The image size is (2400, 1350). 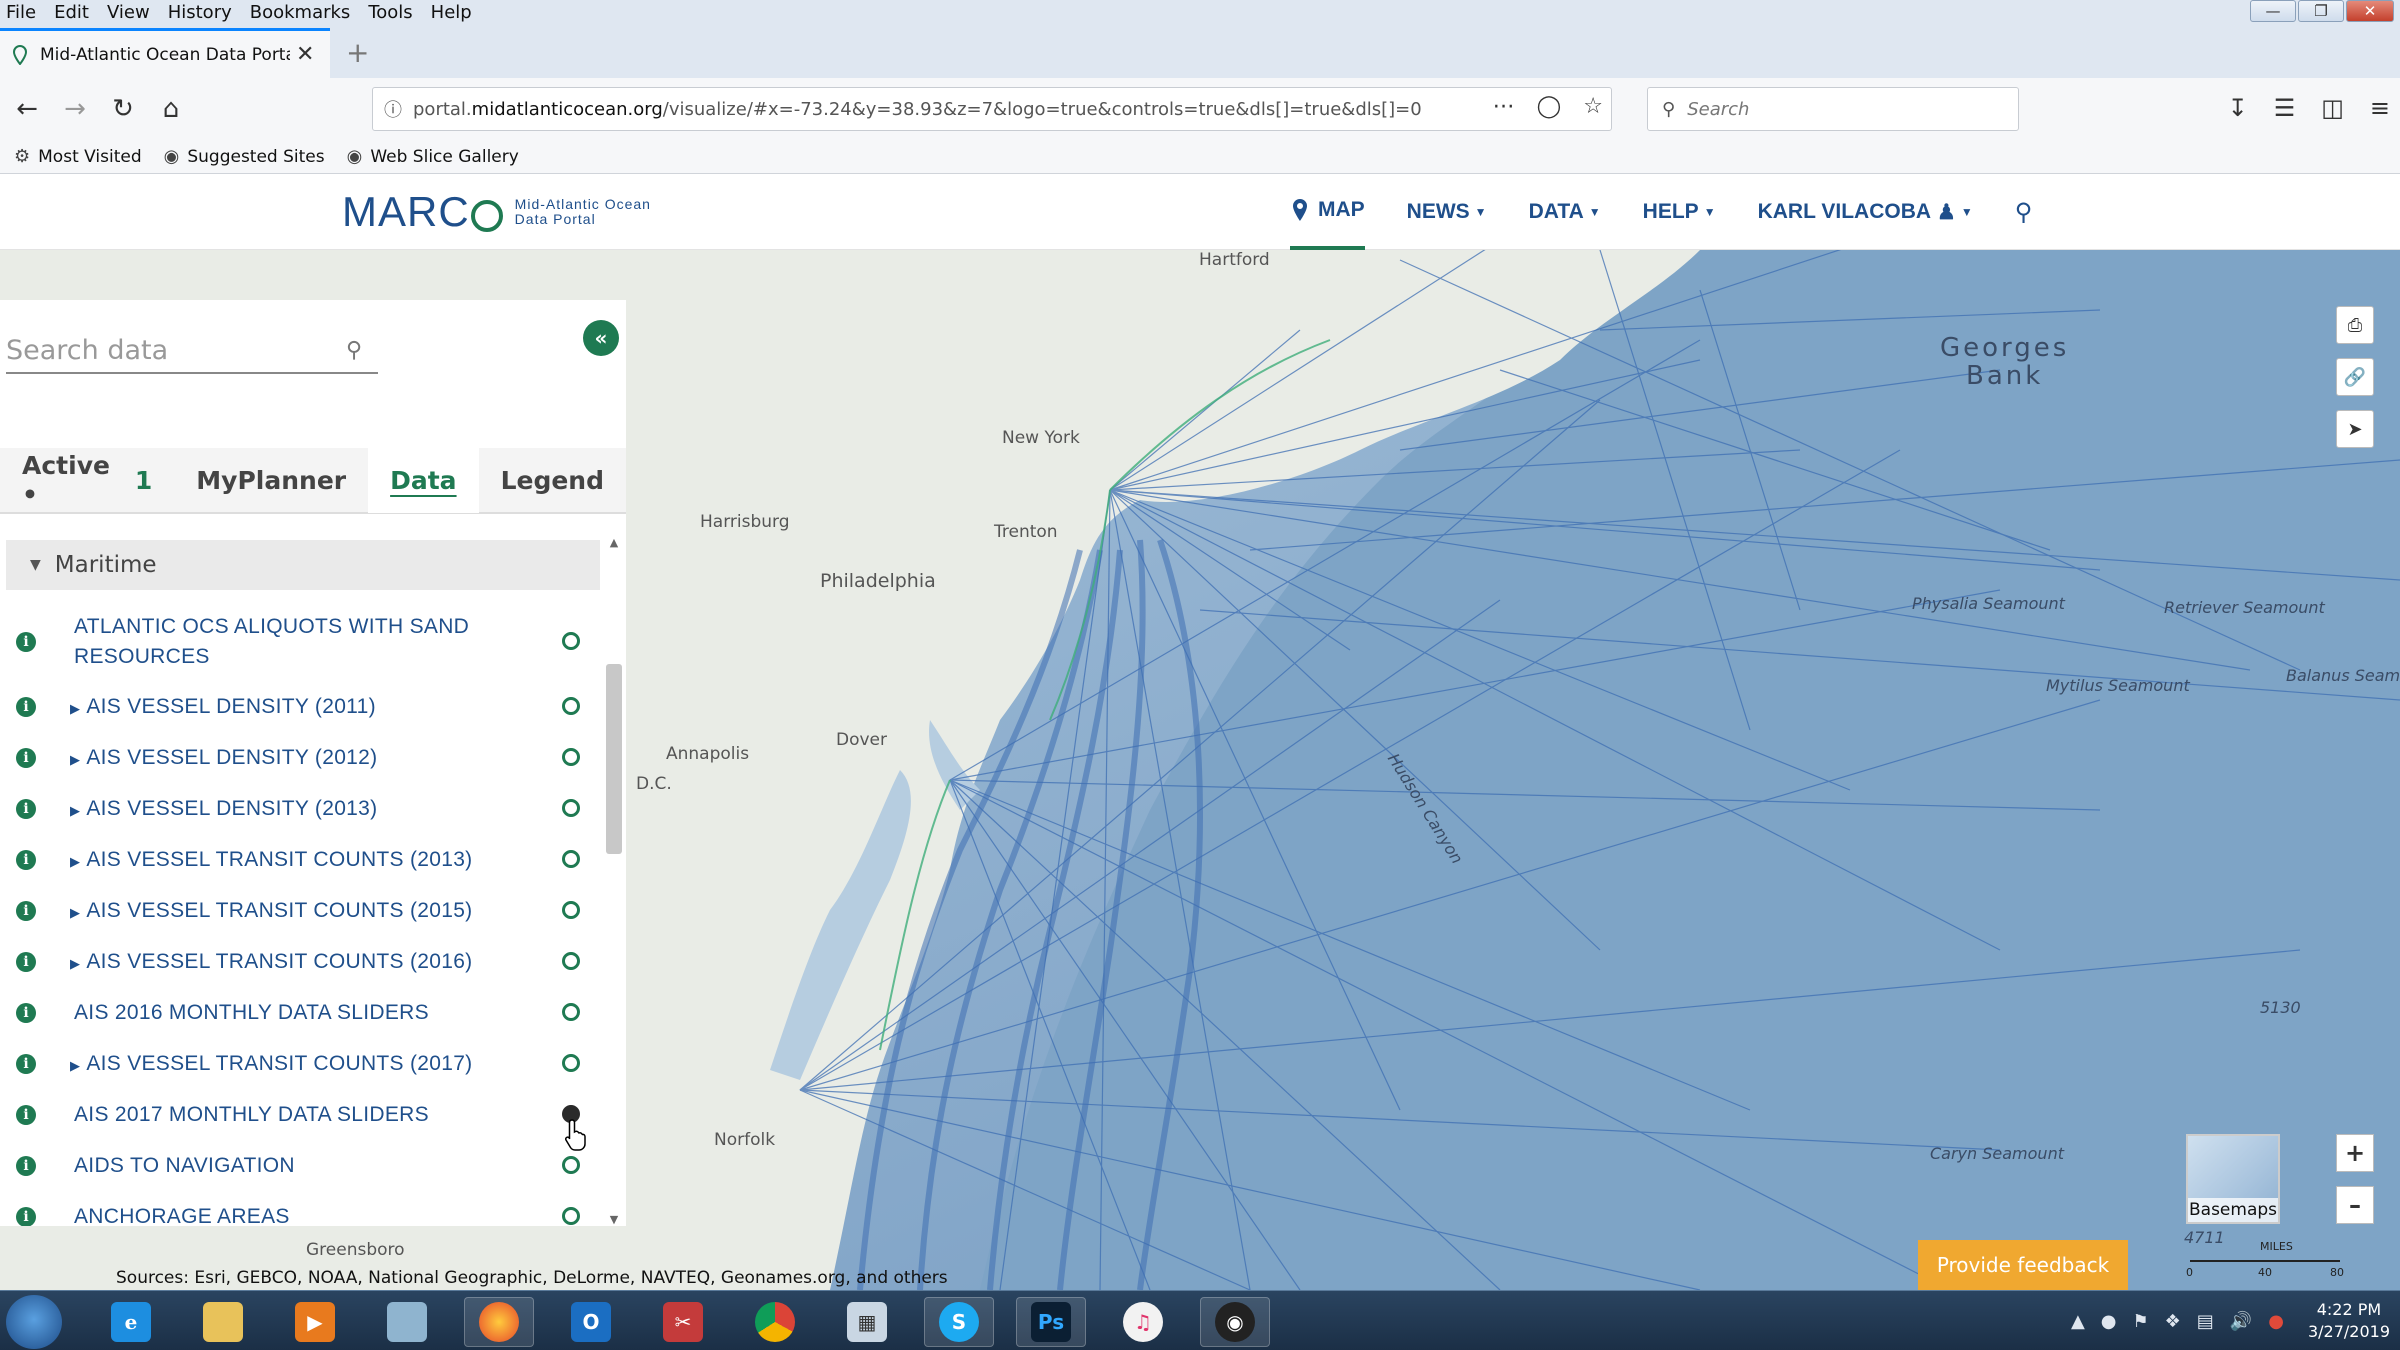 What do you see at coordinates (1235, 1322) in the screenshot?
I see `obs-icon: ◉` at bounding box center [1235, 1322].